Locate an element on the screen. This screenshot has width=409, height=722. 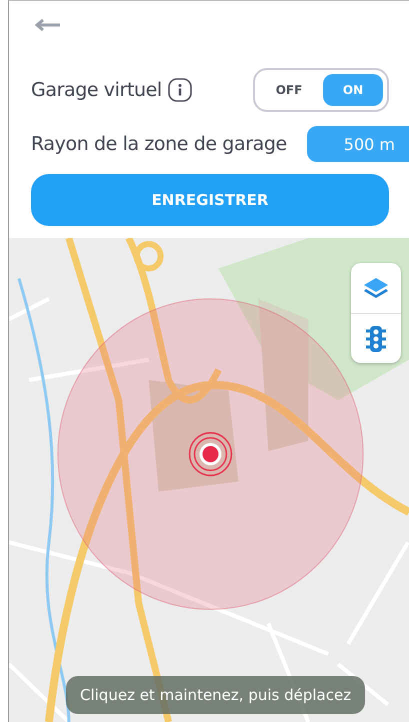
info-icon is located at coordinates (180, 90).